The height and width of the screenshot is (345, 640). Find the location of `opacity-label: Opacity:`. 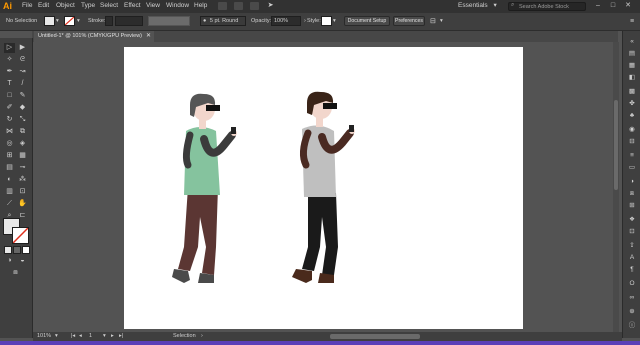

opacity-label: Opacity: is located at coordinates (261, 21).